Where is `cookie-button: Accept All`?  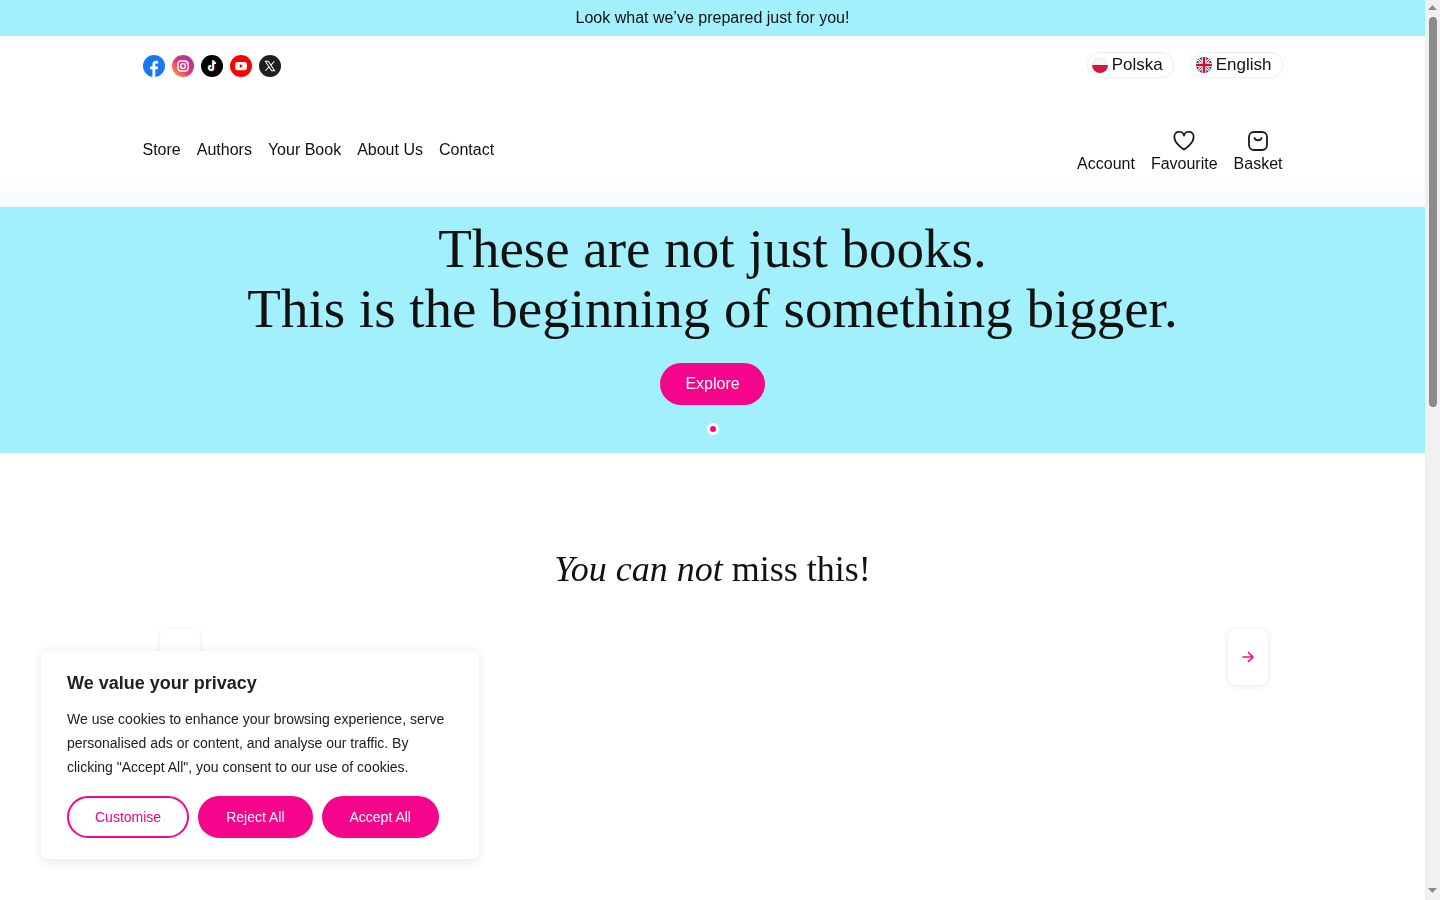
cookie-button: Accept All is located at coordinates (380, 817).